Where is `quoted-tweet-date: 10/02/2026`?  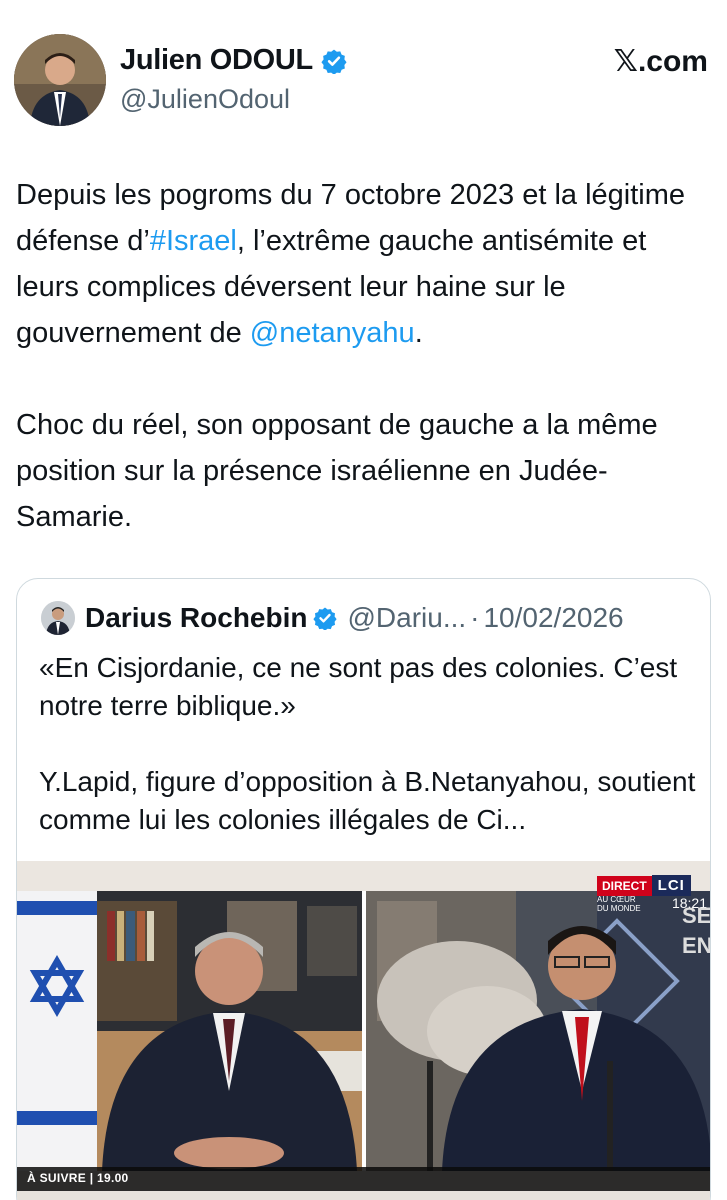
quoted-tweet-date: 10/02/2026 is located at coordinates (553, 618).